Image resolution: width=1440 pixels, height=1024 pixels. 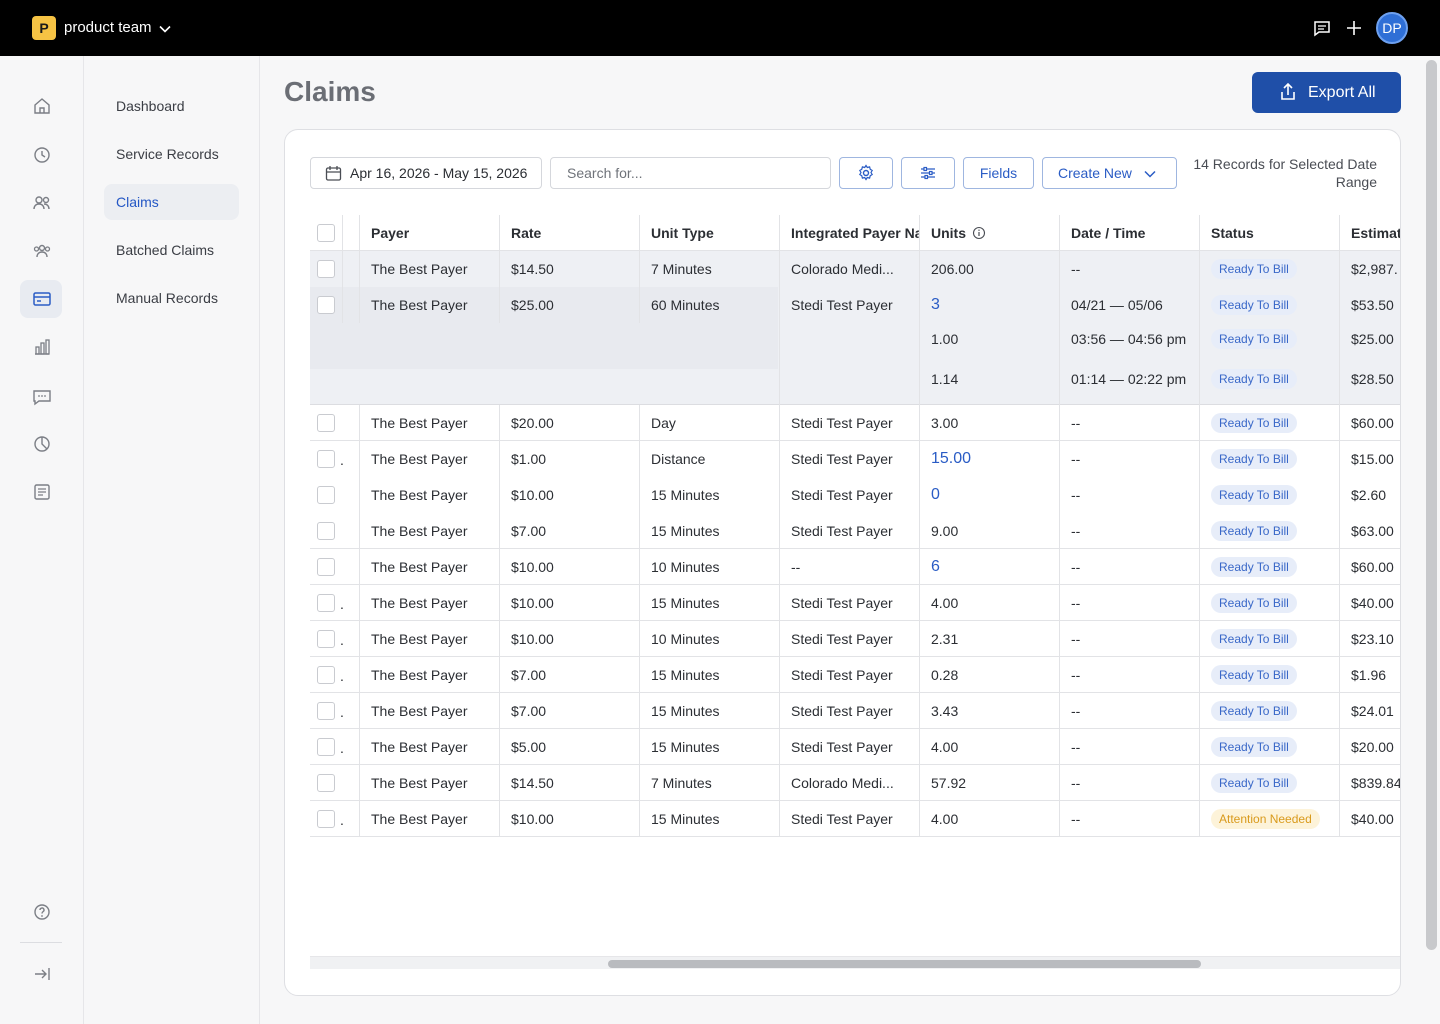 What do you see at coordinates (1372, 567) in the screenshot?
I see `cell-estimate: $60.00` at bounding box center [1372, 567].